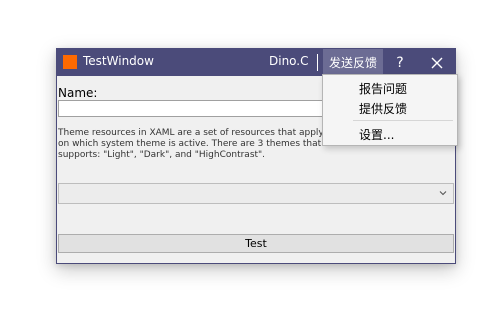 Image resolution: width=504 pixels, height=318 pixels. Describe the element at coordinates (256, 62) in the screenshot. I see `title-bar: TestWindow Dino.C 发送反馈 ?` at that location.